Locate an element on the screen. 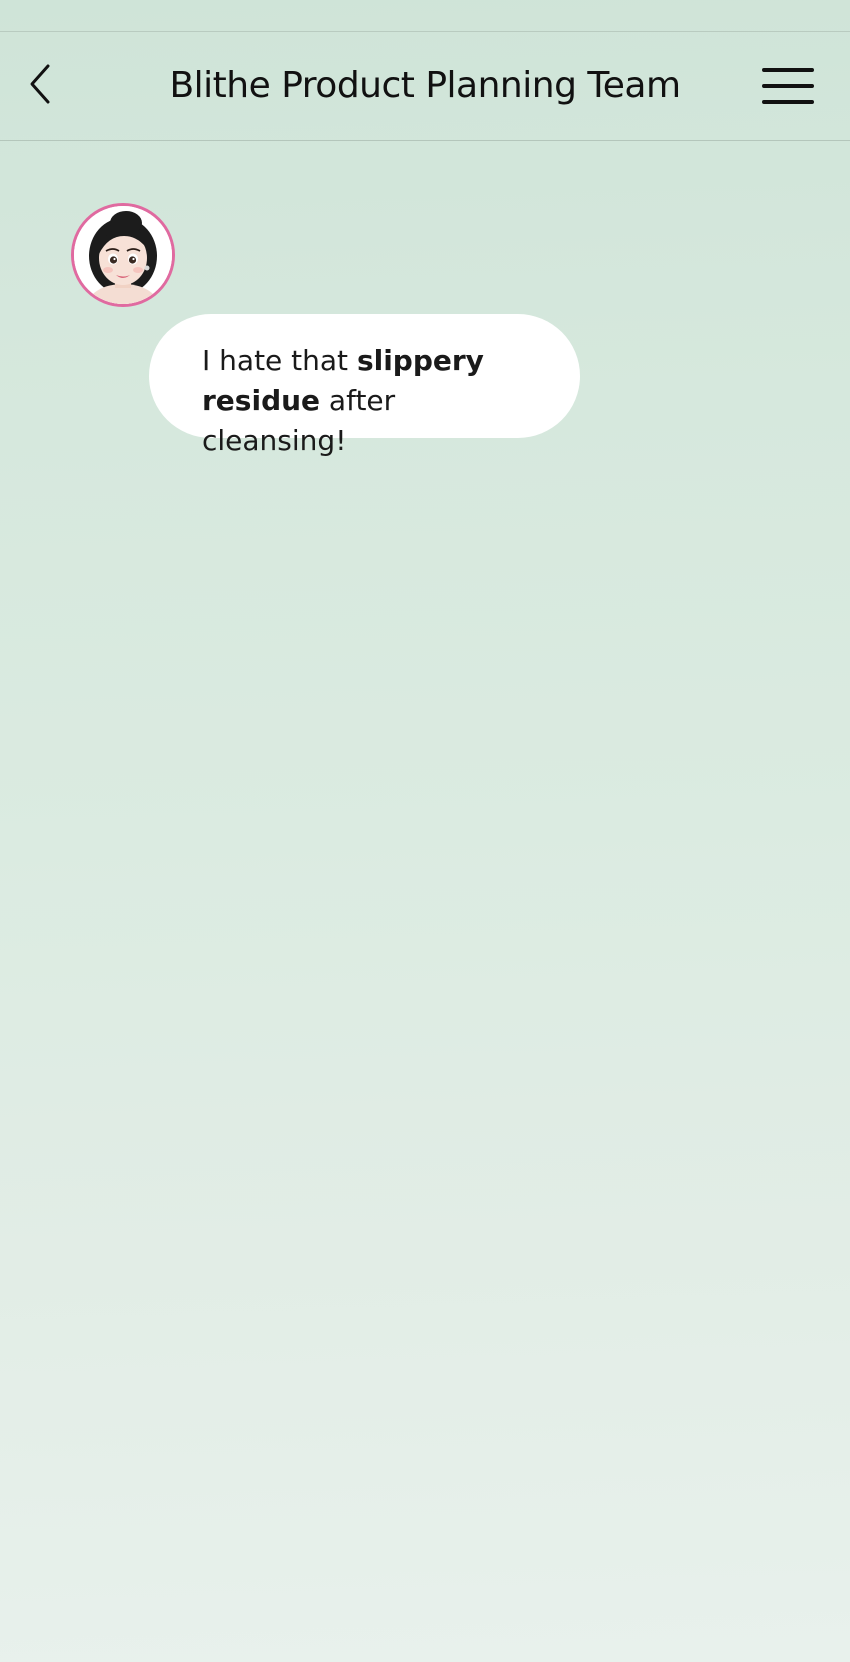 The image size is (850, 1662). message-text: I hate that is located at coordinates (279, 360).